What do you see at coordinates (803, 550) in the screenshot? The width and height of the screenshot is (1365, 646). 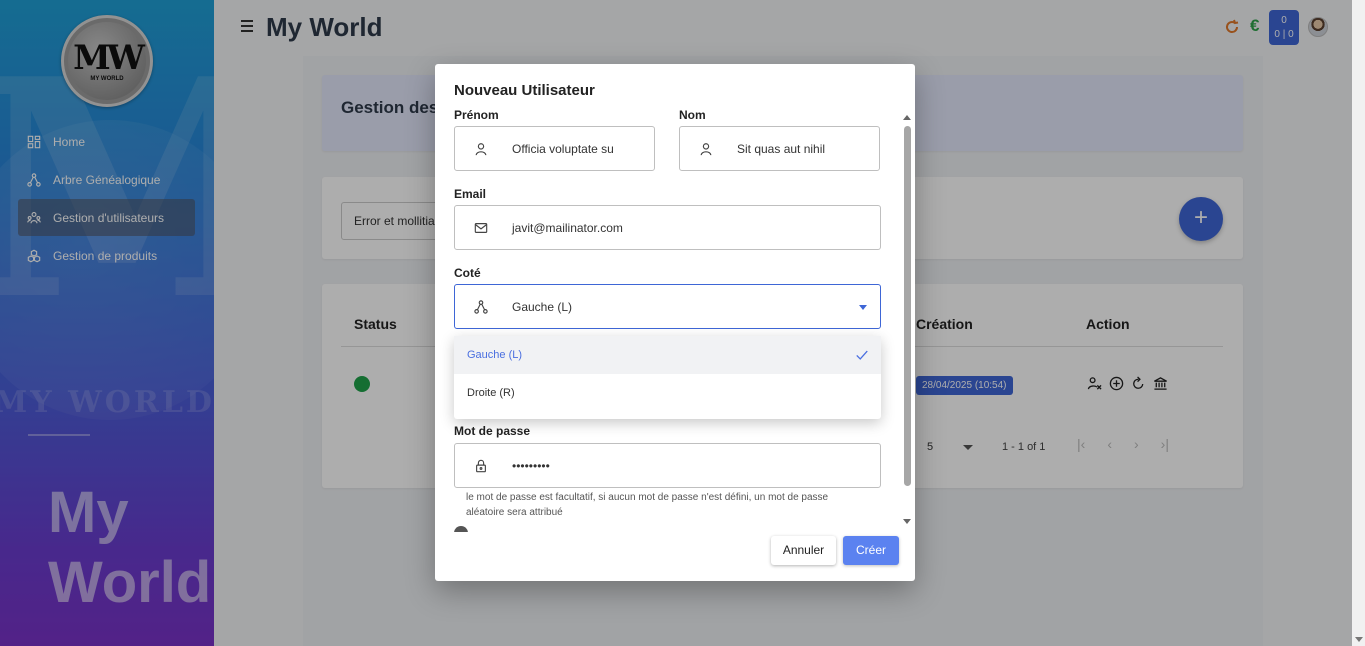 I see `cancel-button: Annuler` at bounding box center [803, 550].